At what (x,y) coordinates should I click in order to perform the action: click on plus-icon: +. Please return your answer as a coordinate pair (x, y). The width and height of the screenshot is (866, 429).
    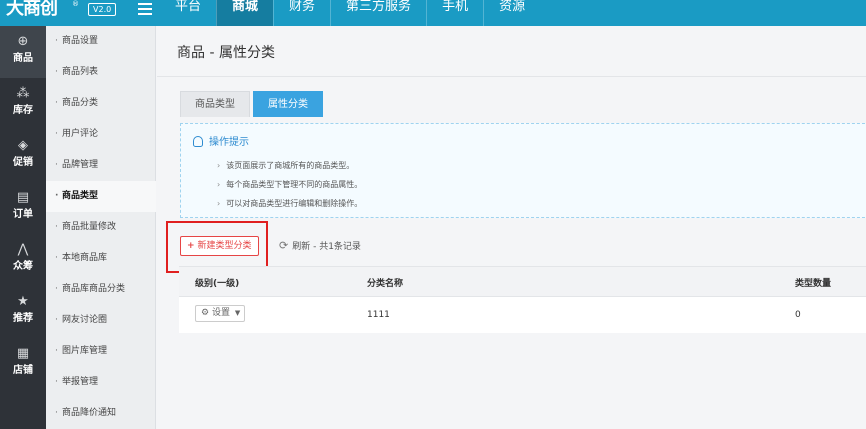
    Looking at the image, I should click on (191, 246).